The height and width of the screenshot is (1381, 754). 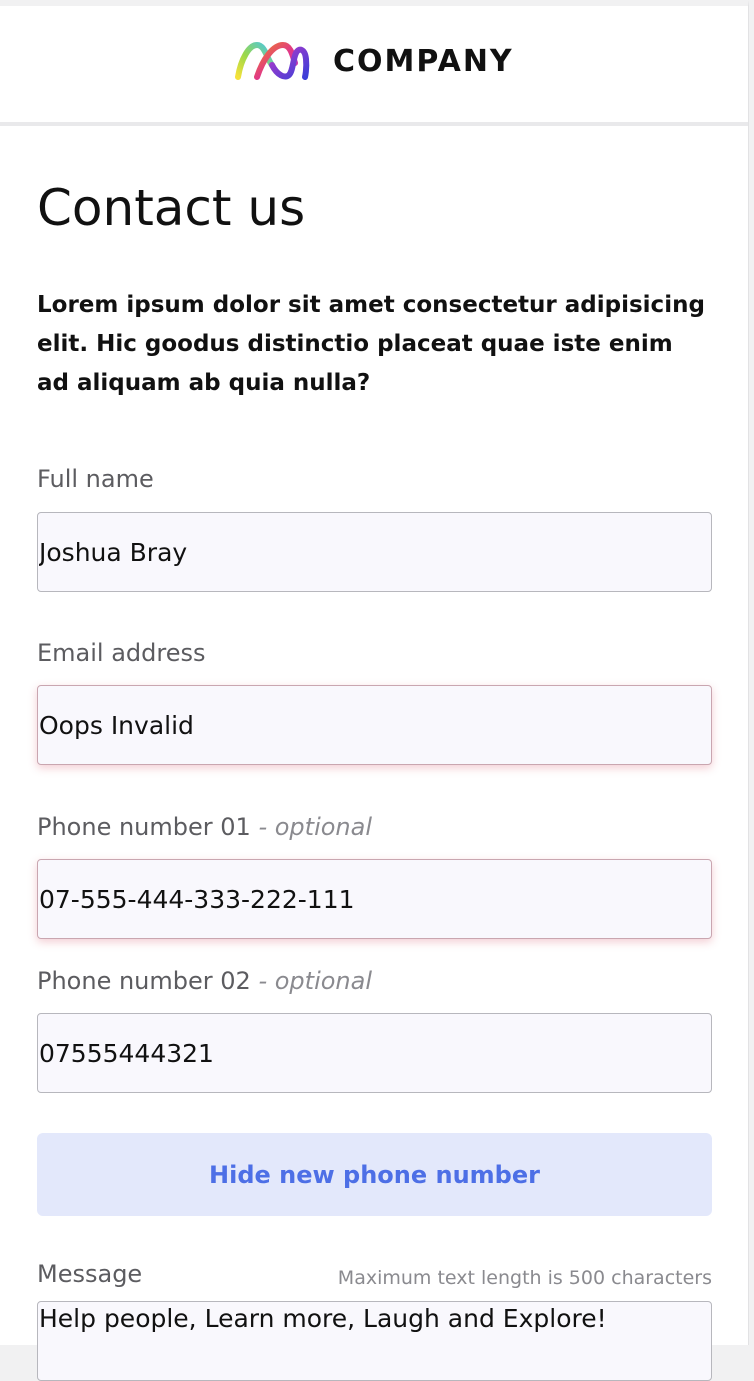 What do you see at coordinates (423, 61) in the screenshot?
I see `brand-name: COMPANY` at bounding box center [423, 61].